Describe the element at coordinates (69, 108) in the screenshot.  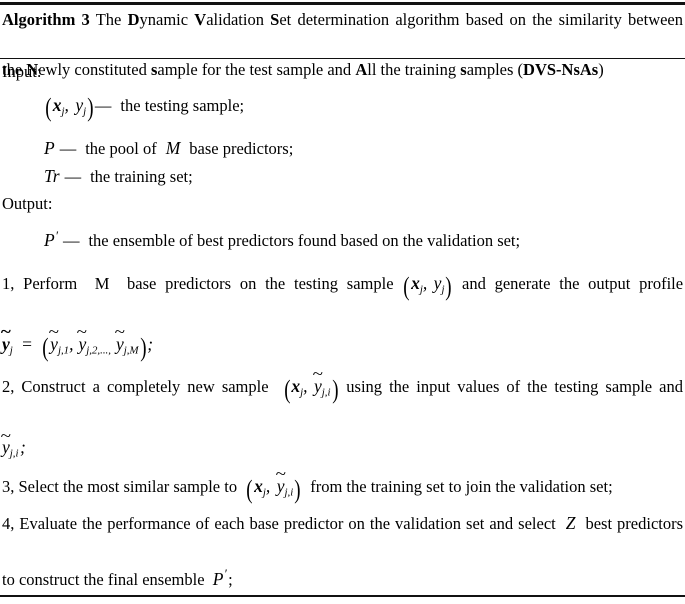
I see `symbol-testing-sample-pair: (xj, yj)` at that location.